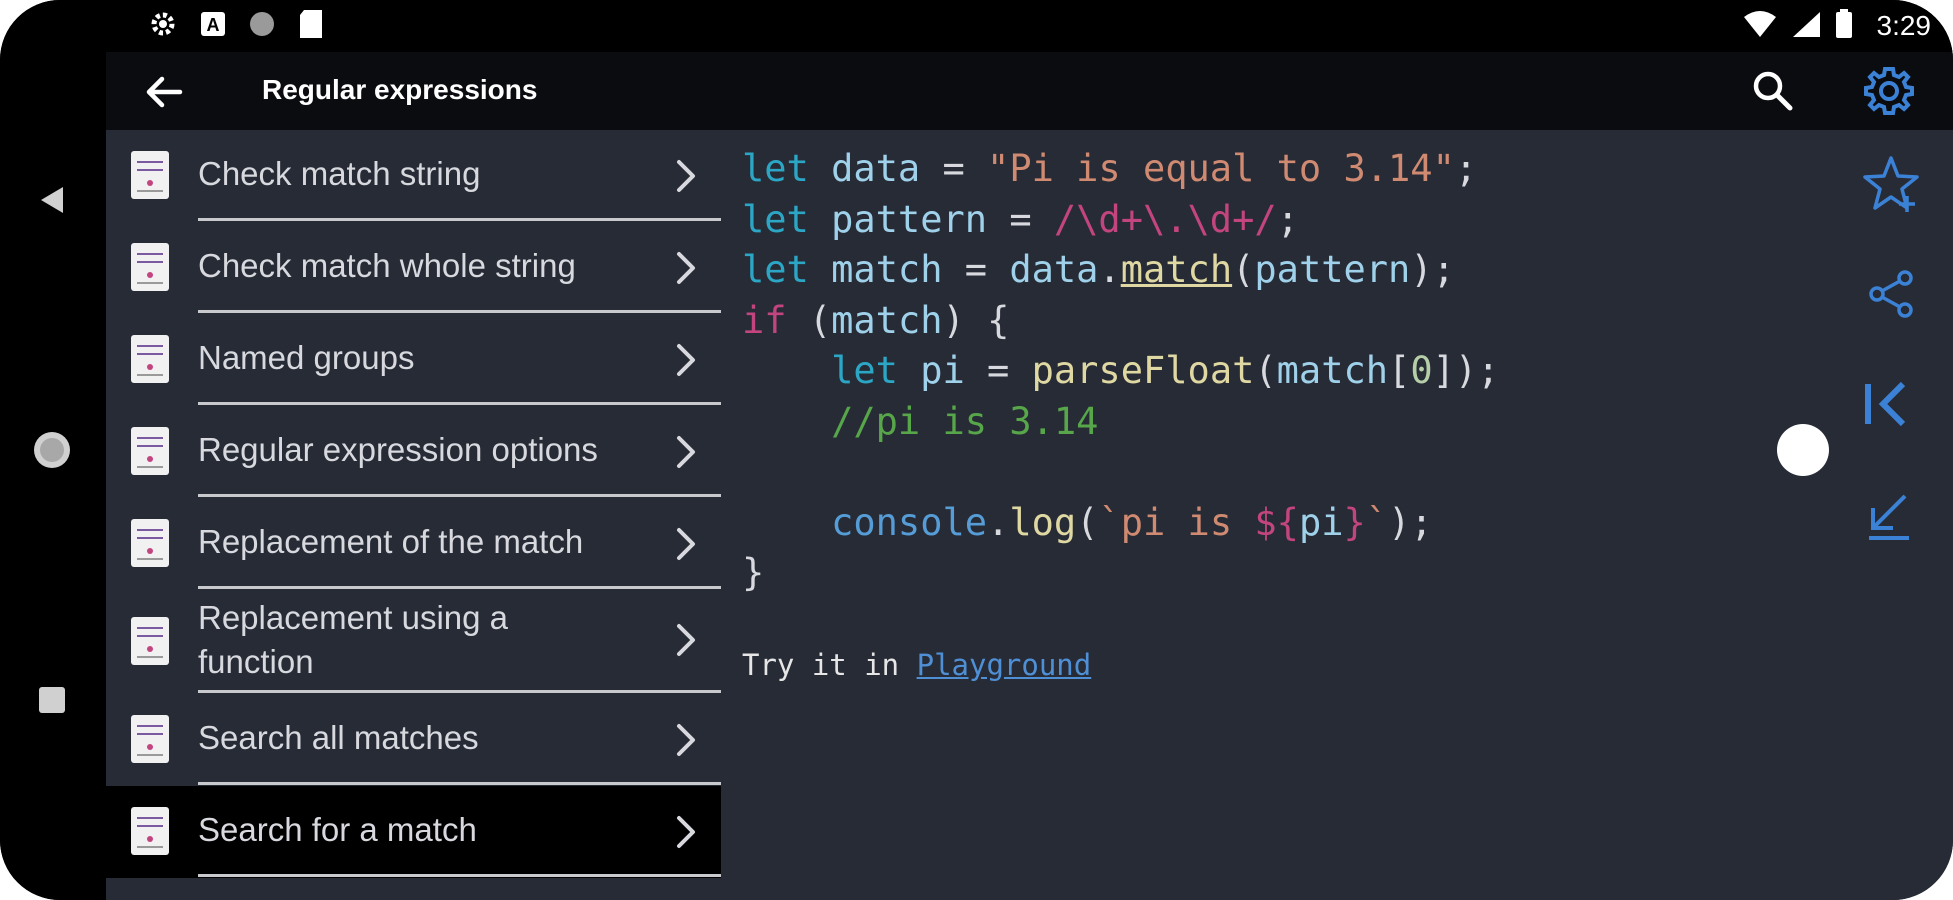  What do you see at coordinates (965, 421) in the screenshot?
I see `code-line: //pi is 3.14` at bounding box center [965, 421].